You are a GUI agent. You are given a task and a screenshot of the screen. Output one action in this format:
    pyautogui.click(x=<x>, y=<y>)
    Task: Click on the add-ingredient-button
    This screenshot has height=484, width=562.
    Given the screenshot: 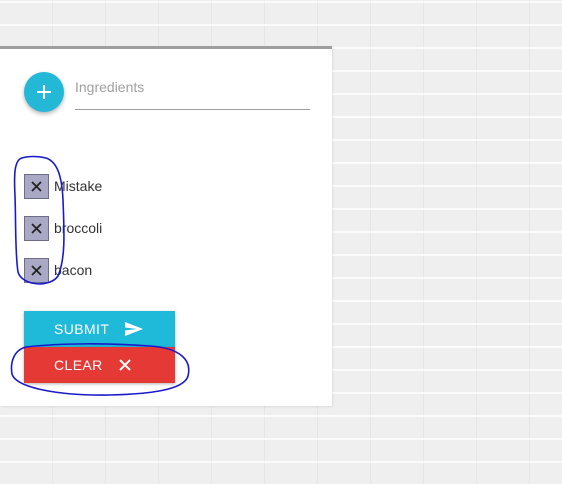 What is the action you would take?
    pyautogui.click(x=44, y=92)
    